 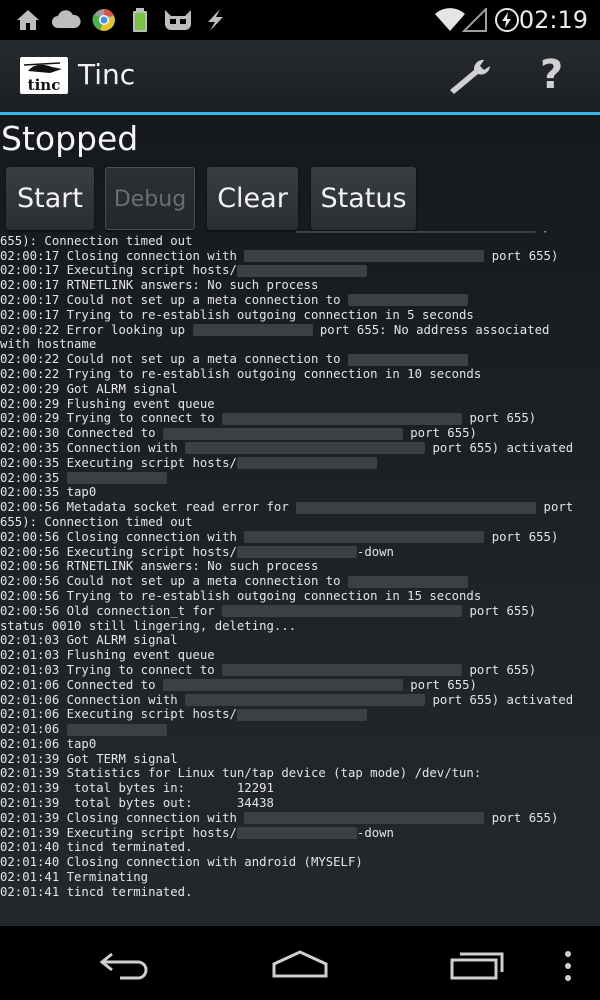 What do you see at coordinates (122, 817) in the screenshot?
I see `log-text: 02:01:39 Closing connection with` at bounding box center [122, 817].